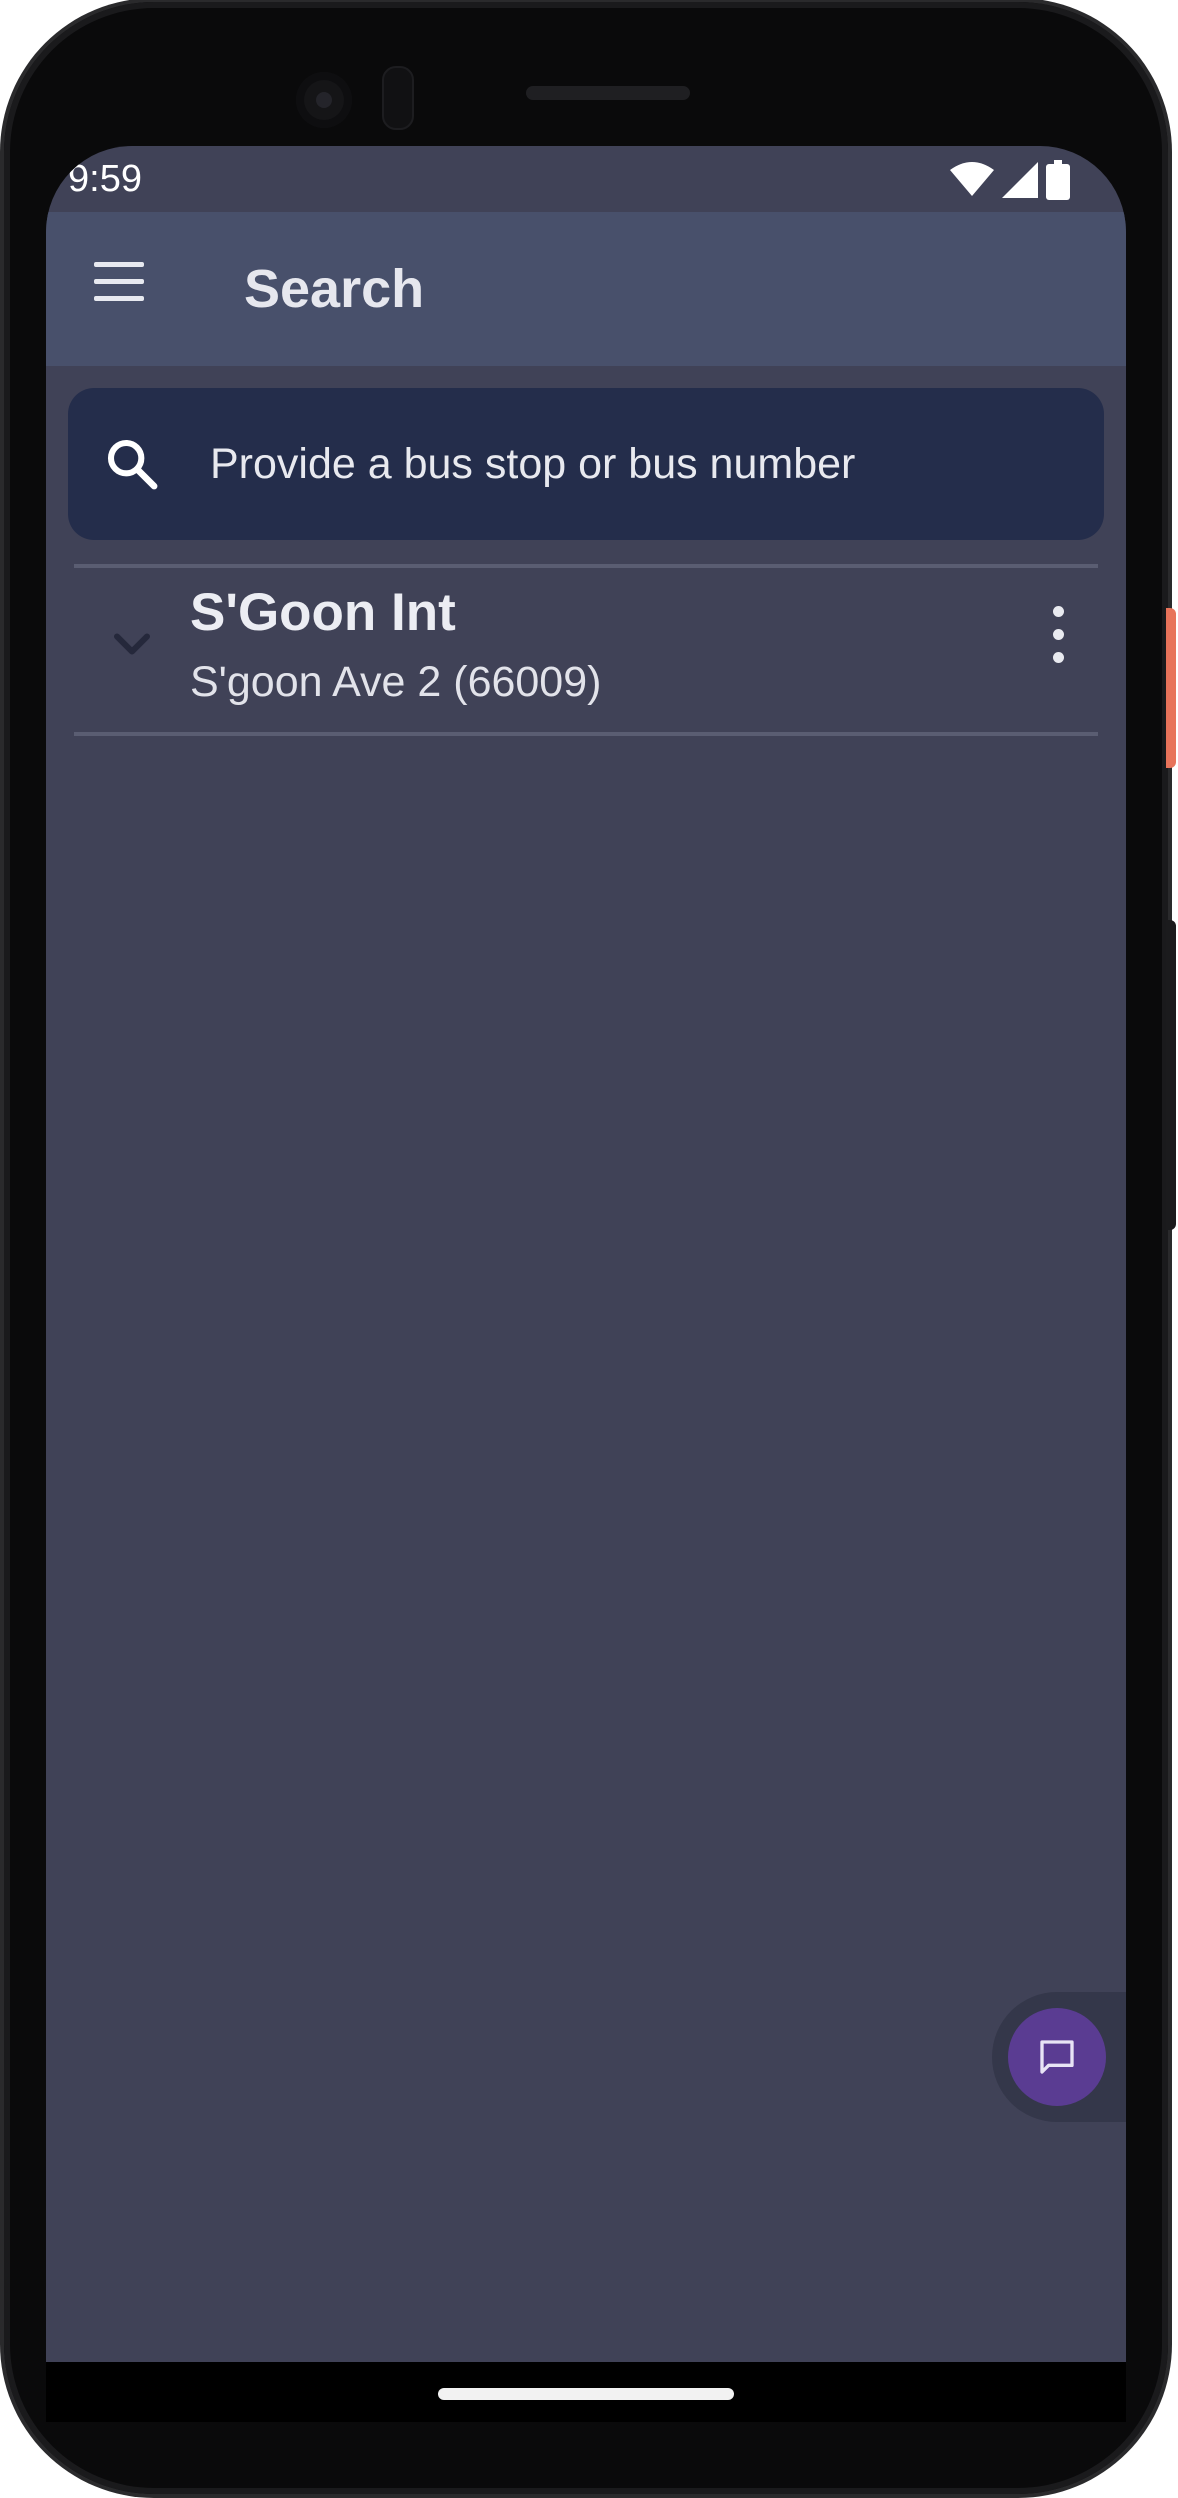 The width and height of the screenshot is (1178, 2498). I want to click on search-icon, so click(132, 464).